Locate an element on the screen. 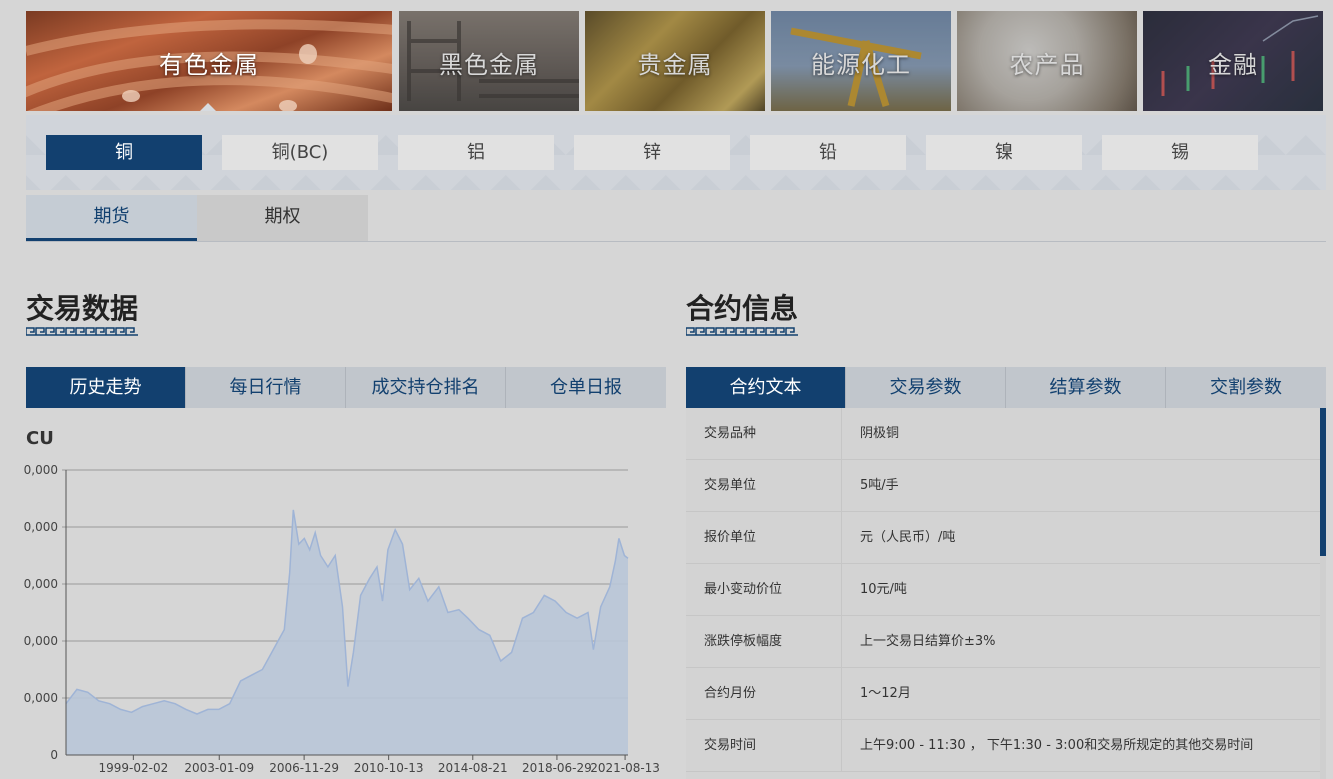 The width and height of the screenshot is (1333, 779). tab-warehouse-report: 仓单日报 is located at coordinates (586, 387).